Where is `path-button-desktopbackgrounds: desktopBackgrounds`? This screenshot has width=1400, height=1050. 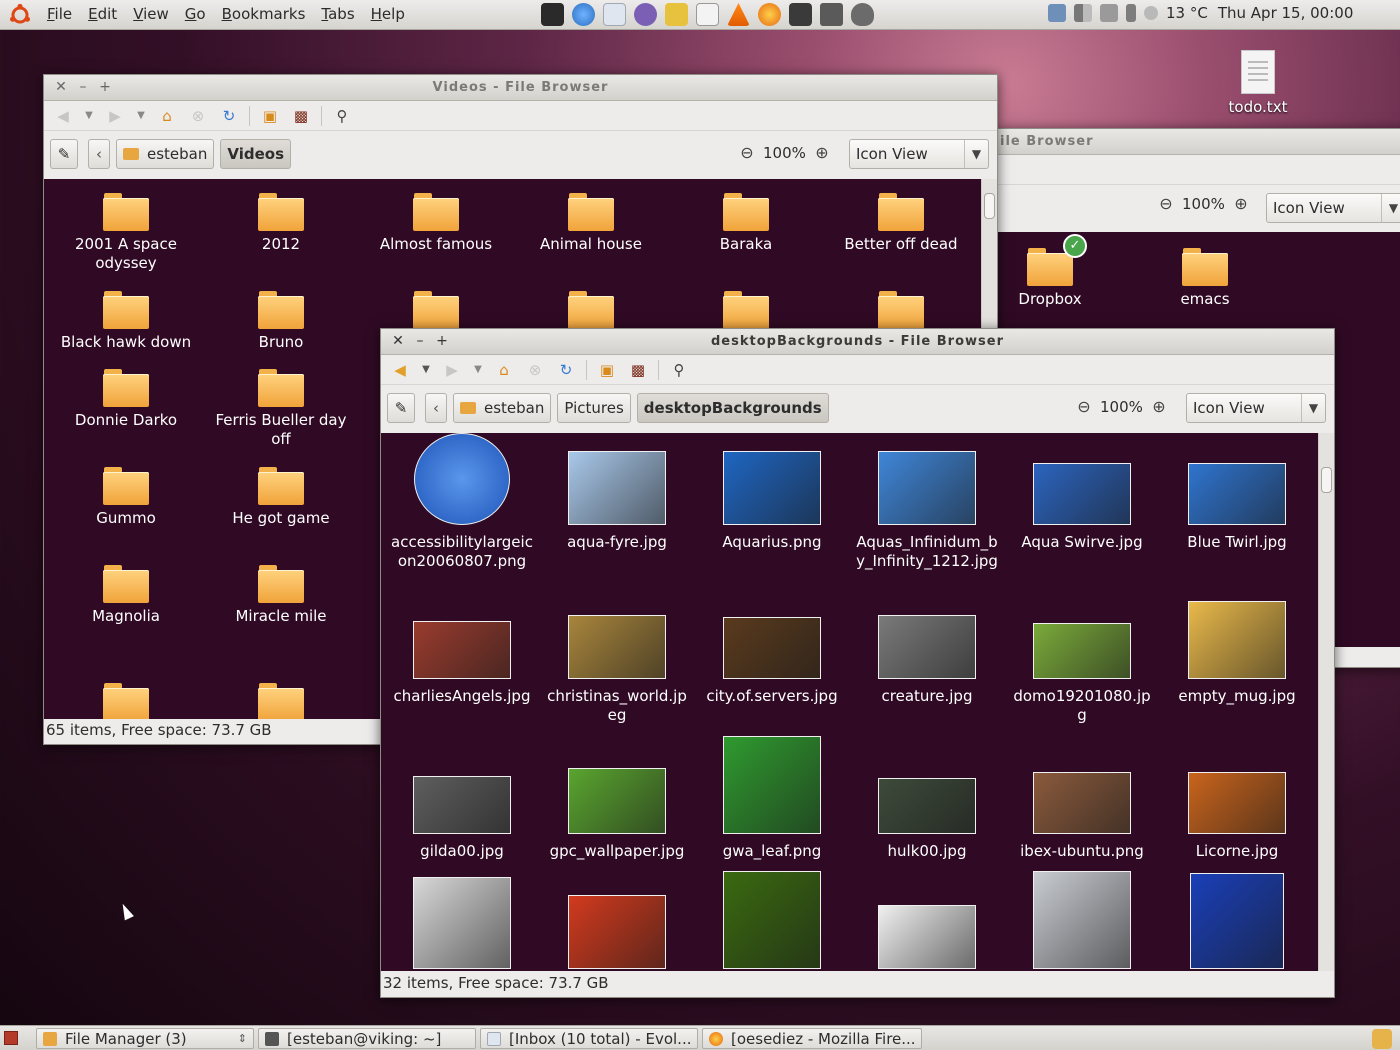
path-button-desktopbackgrounds: desktopBackgrounds is located at coordinates (732, 408).